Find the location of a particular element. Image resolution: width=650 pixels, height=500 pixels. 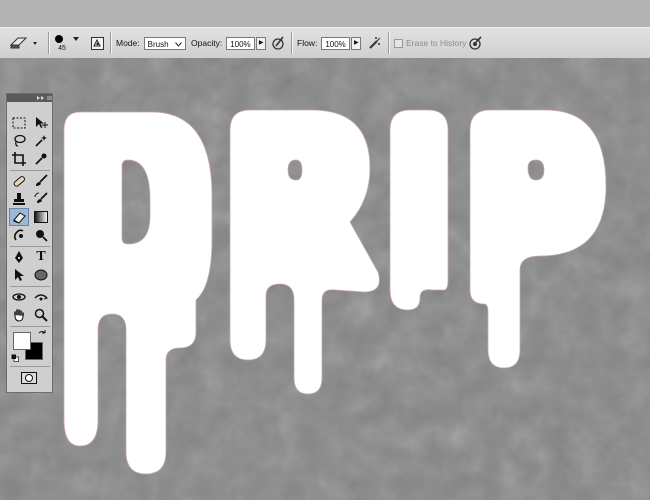

erase-to-history-label: Erase to History is located at coordinates (436, 43).